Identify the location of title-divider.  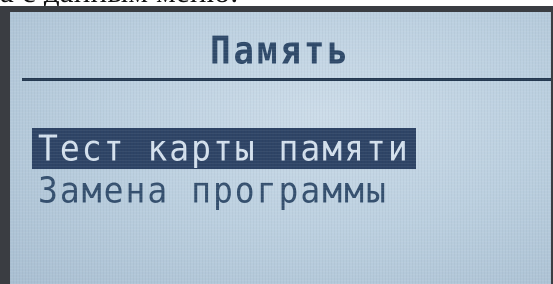
(286, 79).